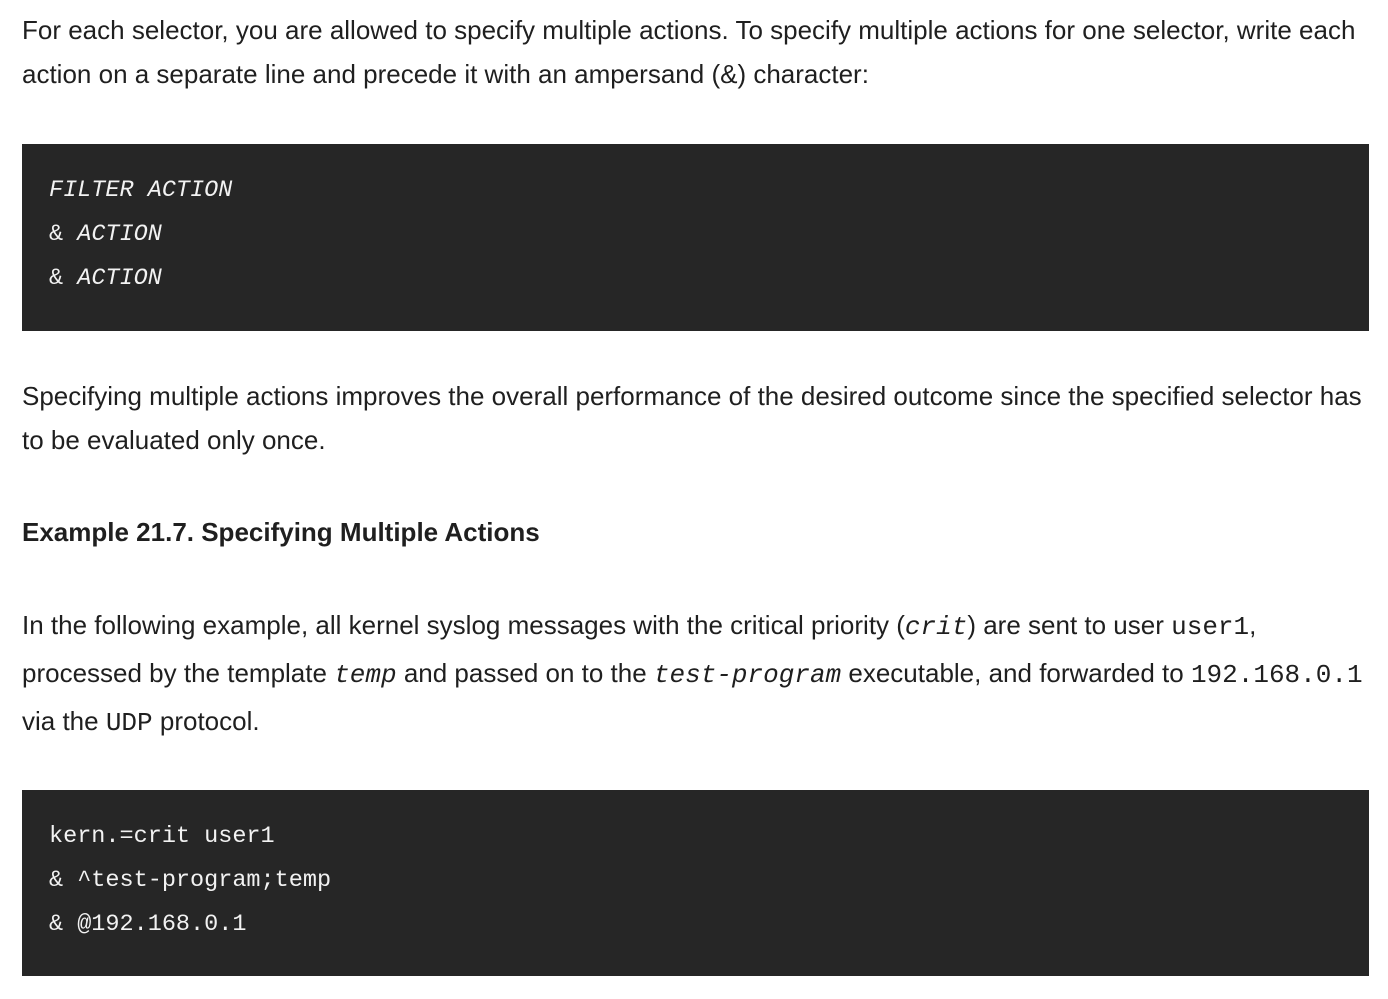 This screenshot has height=999, width=1388. Describe the element at coordinates (64, 721) in the screenshot. I see `example-text: via the` at that location.